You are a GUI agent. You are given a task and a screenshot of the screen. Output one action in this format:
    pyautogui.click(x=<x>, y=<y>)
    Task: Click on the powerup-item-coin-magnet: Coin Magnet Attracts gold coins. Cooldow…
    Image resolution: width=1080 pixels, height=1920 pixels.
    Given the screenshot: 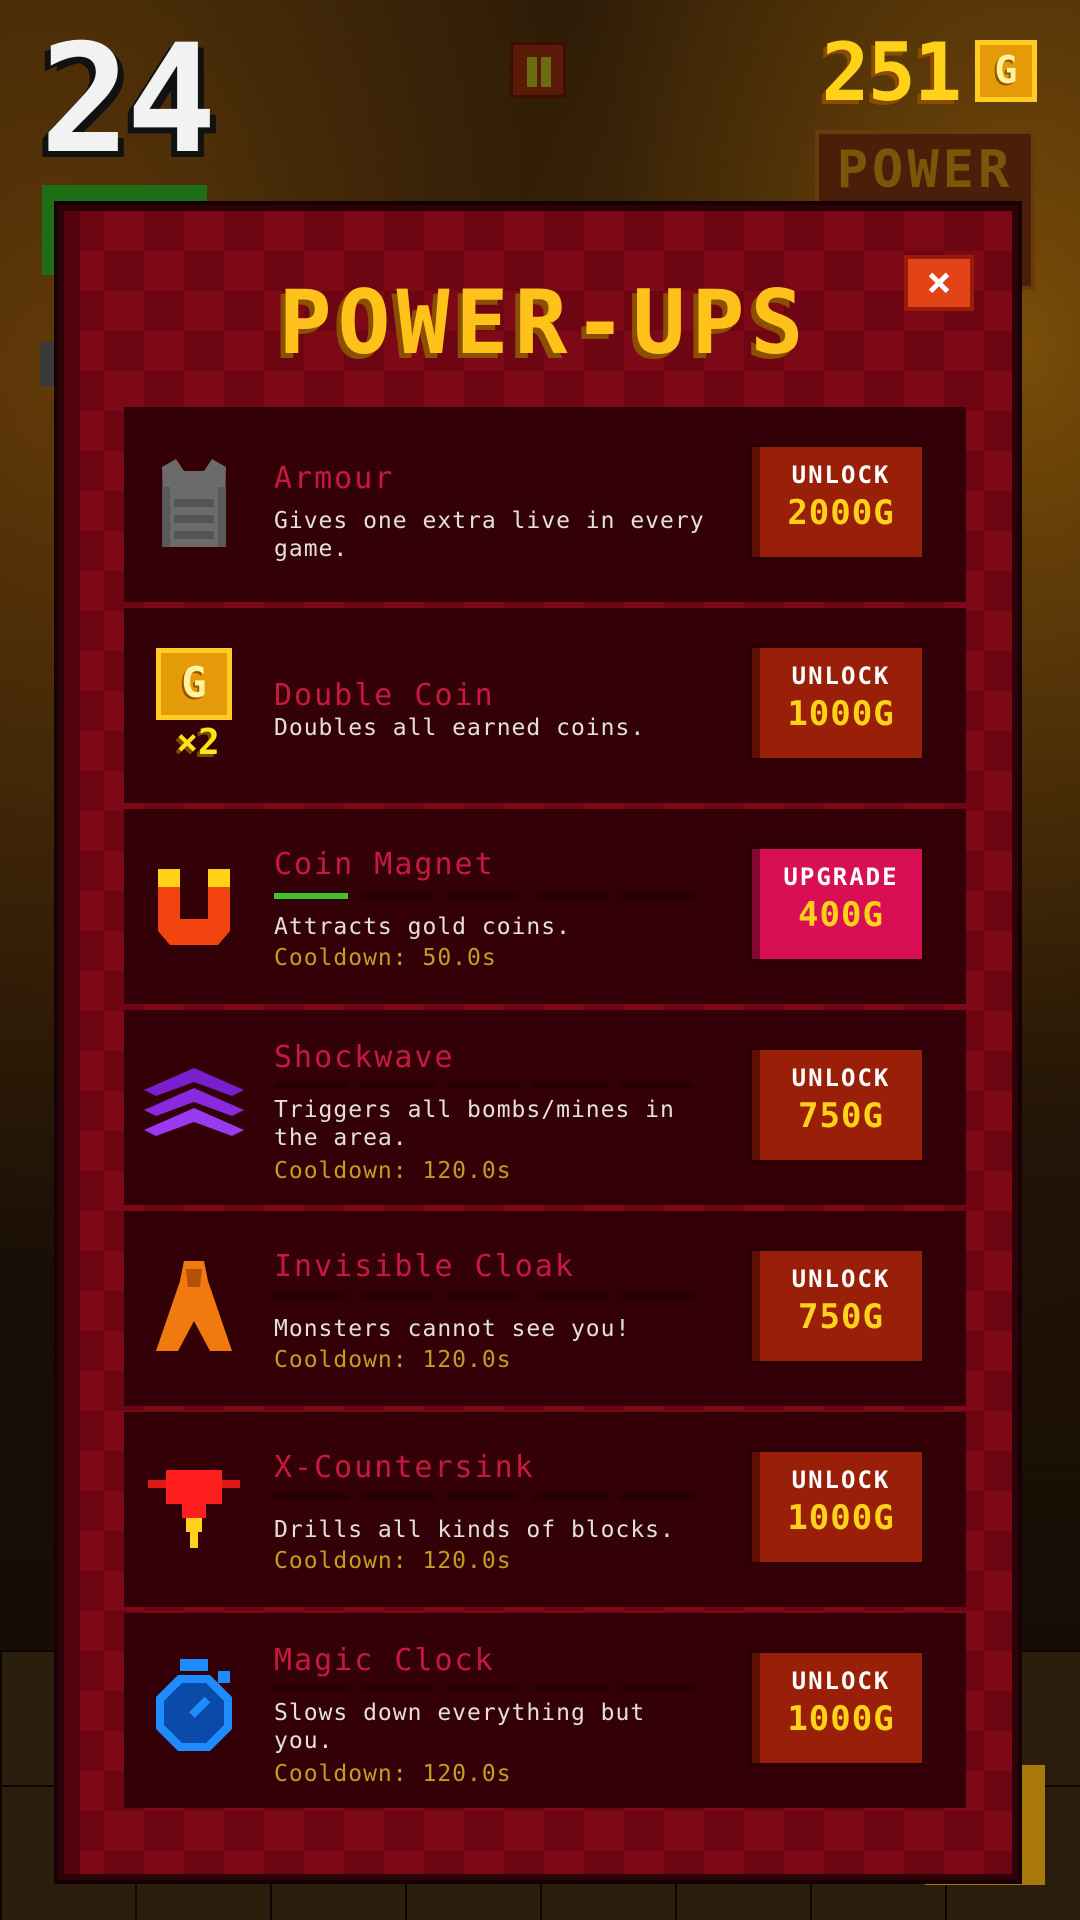 What is the action you would take?
    pyautogui.click(x=545, y=906)
    